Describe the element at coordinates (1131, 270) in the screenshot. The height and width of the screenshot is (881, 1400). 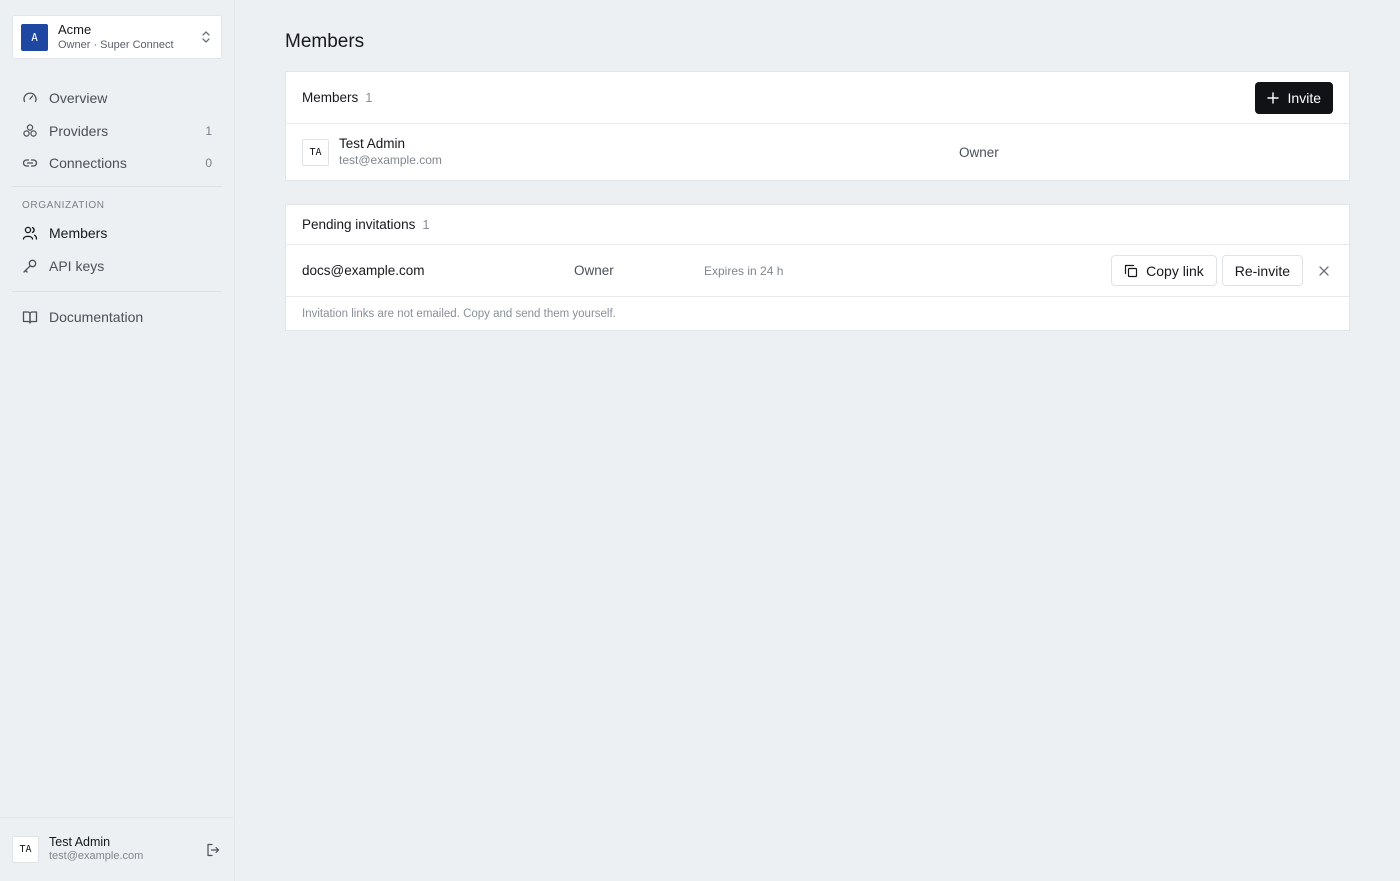
I see `copy-icon` at that location.